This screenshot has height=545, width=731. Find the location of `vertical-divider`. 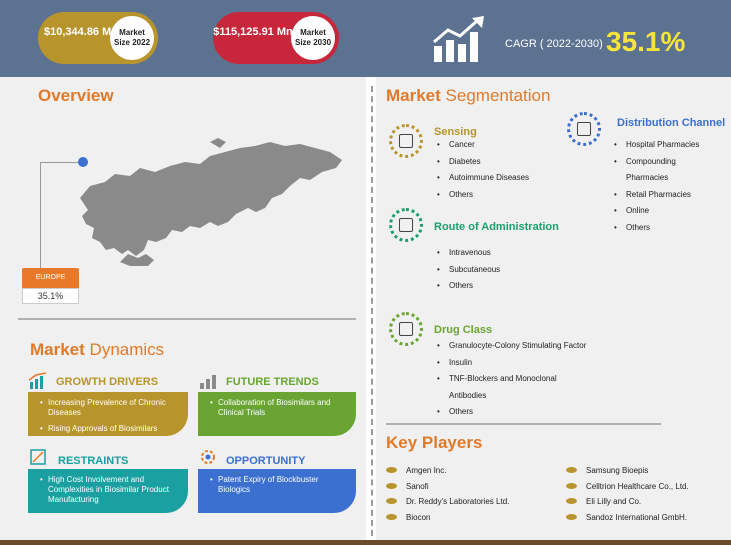

vertical-divider is located at coordinates (372, 311).